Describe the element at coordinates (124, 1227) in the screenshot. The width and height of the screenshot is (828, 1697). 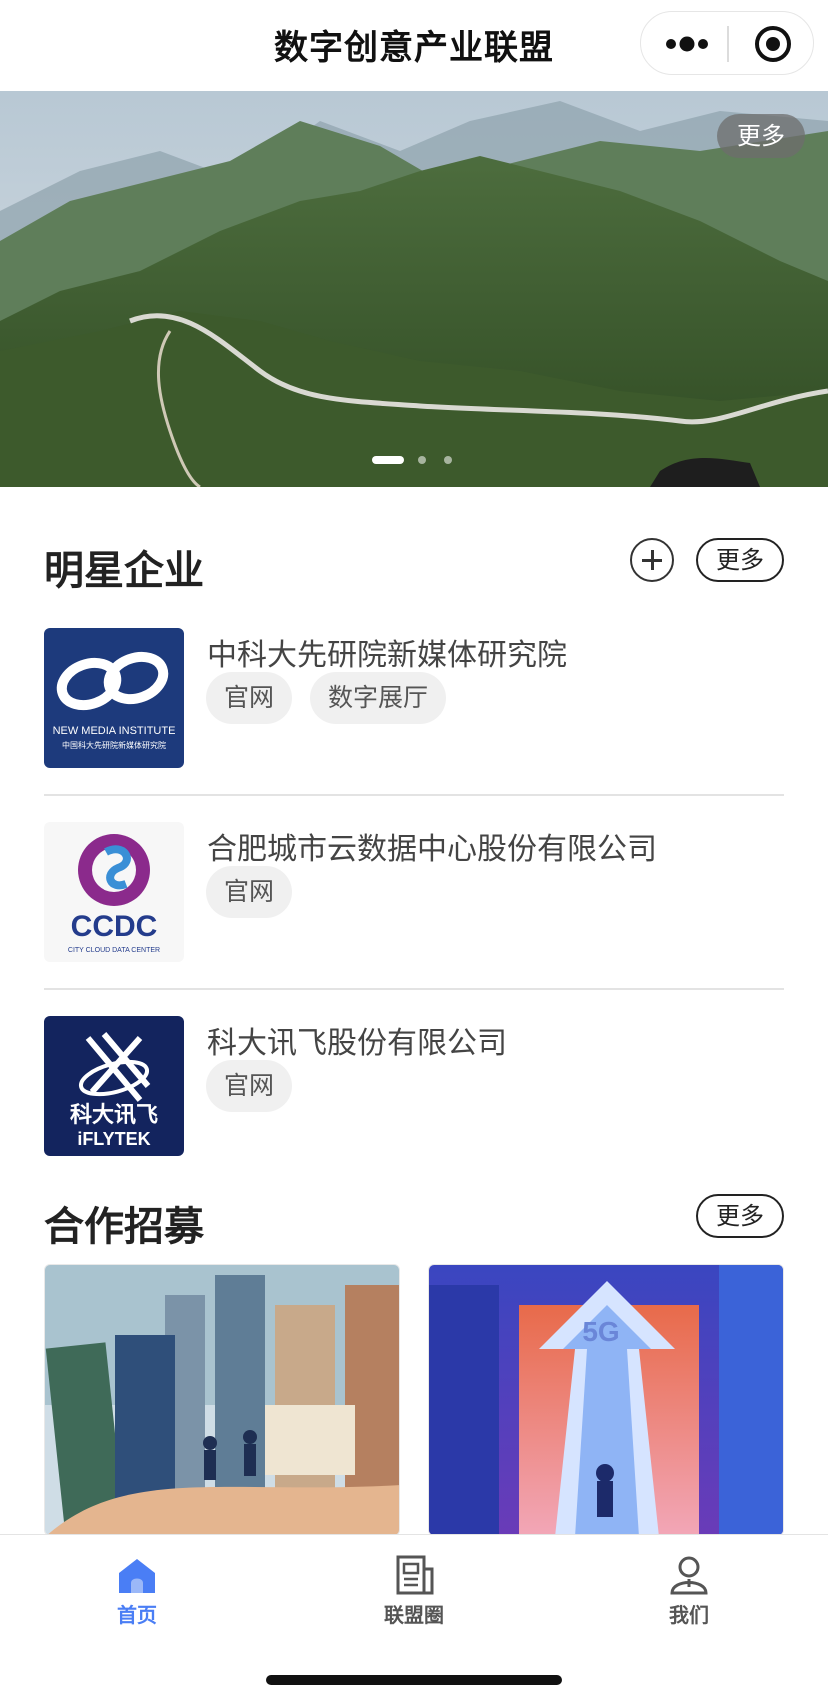
I see `cooperation-title: 合作招募` at that location.